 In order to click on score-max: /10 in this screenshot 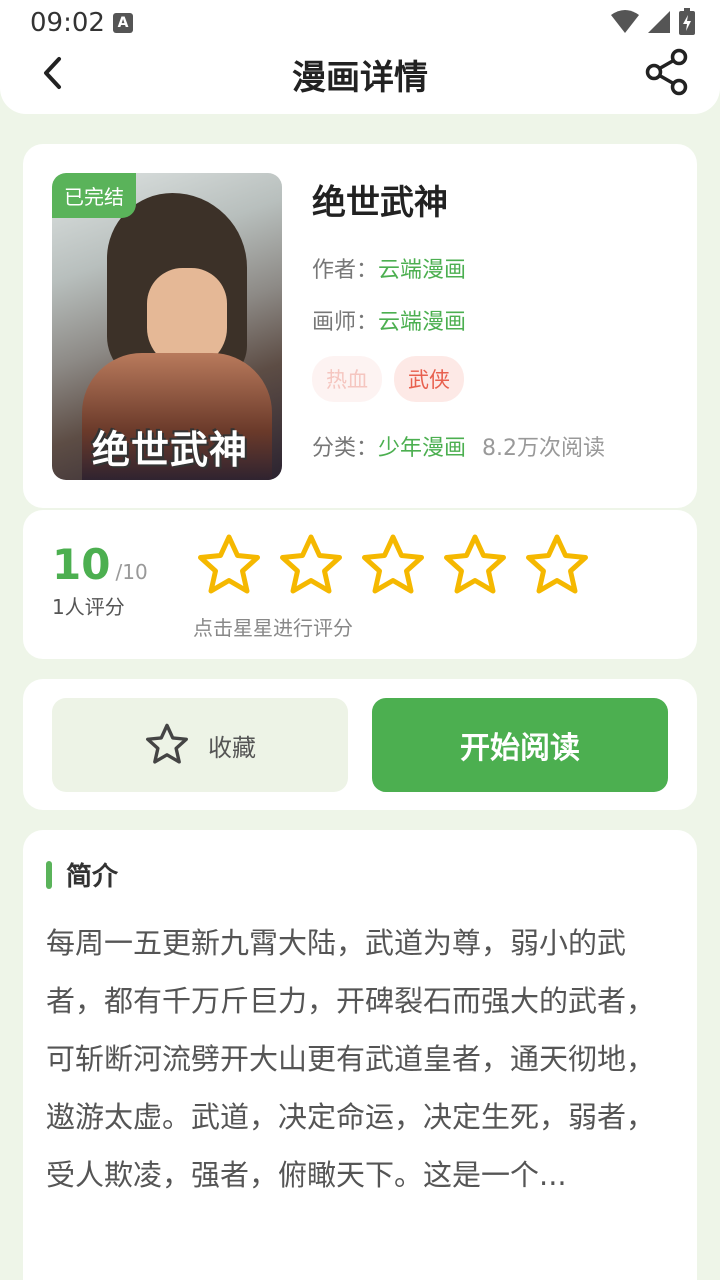, I will do `click(131, 572)`.